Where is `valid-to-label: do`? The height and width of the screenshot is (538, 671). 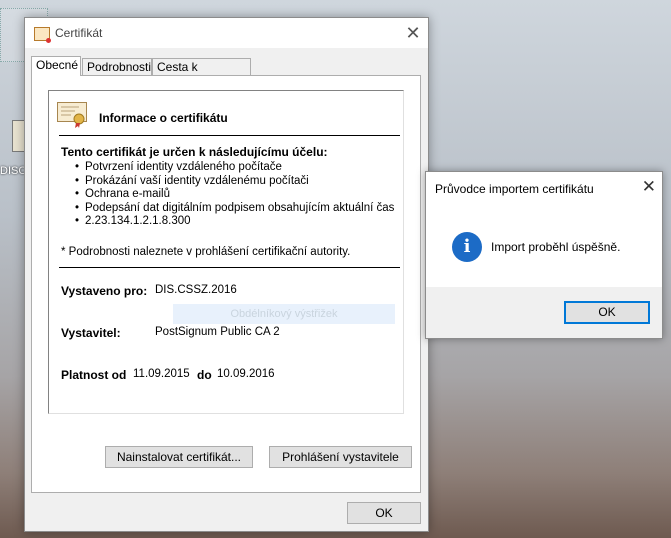 valid-to-label: do is located at coordinates (204, 375).